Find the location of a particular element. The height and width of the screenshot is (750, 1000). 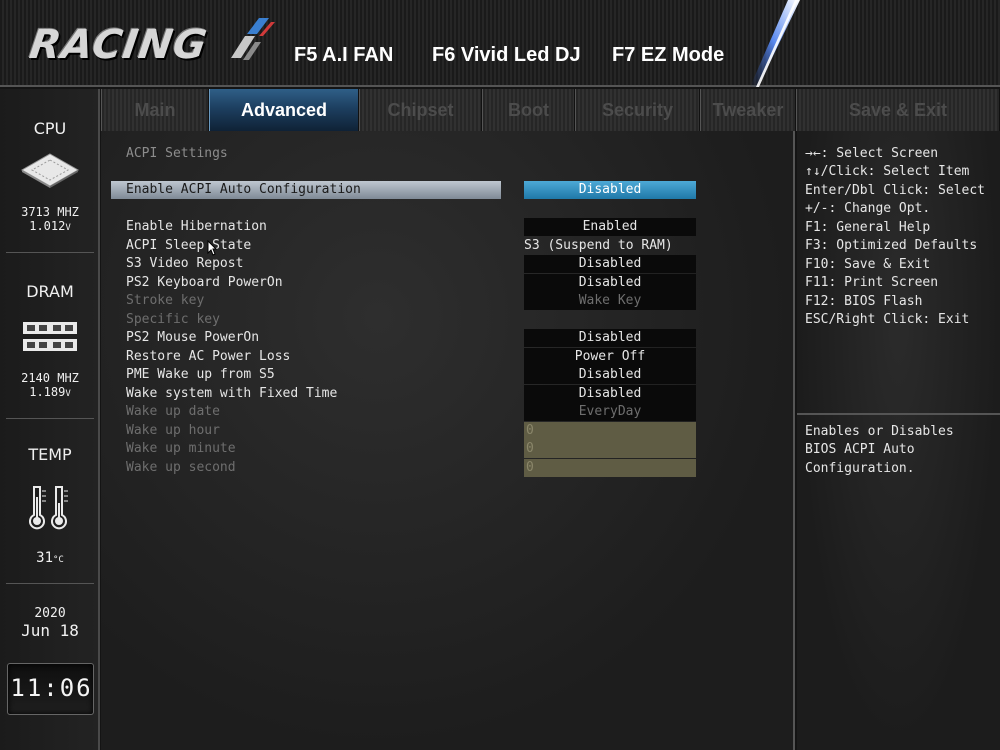

help-key-general-help: F1: General Help is located at coordinates (868, 227).